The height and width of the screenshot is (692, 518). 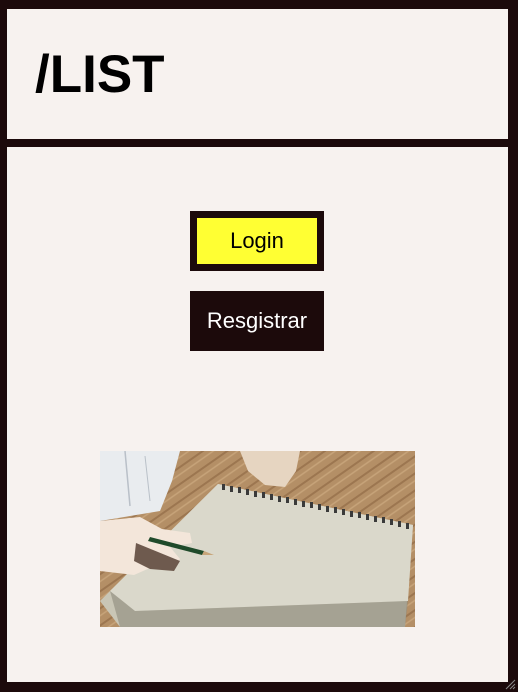 I want to click on logo: /LIST, so click(x=100, y=74).